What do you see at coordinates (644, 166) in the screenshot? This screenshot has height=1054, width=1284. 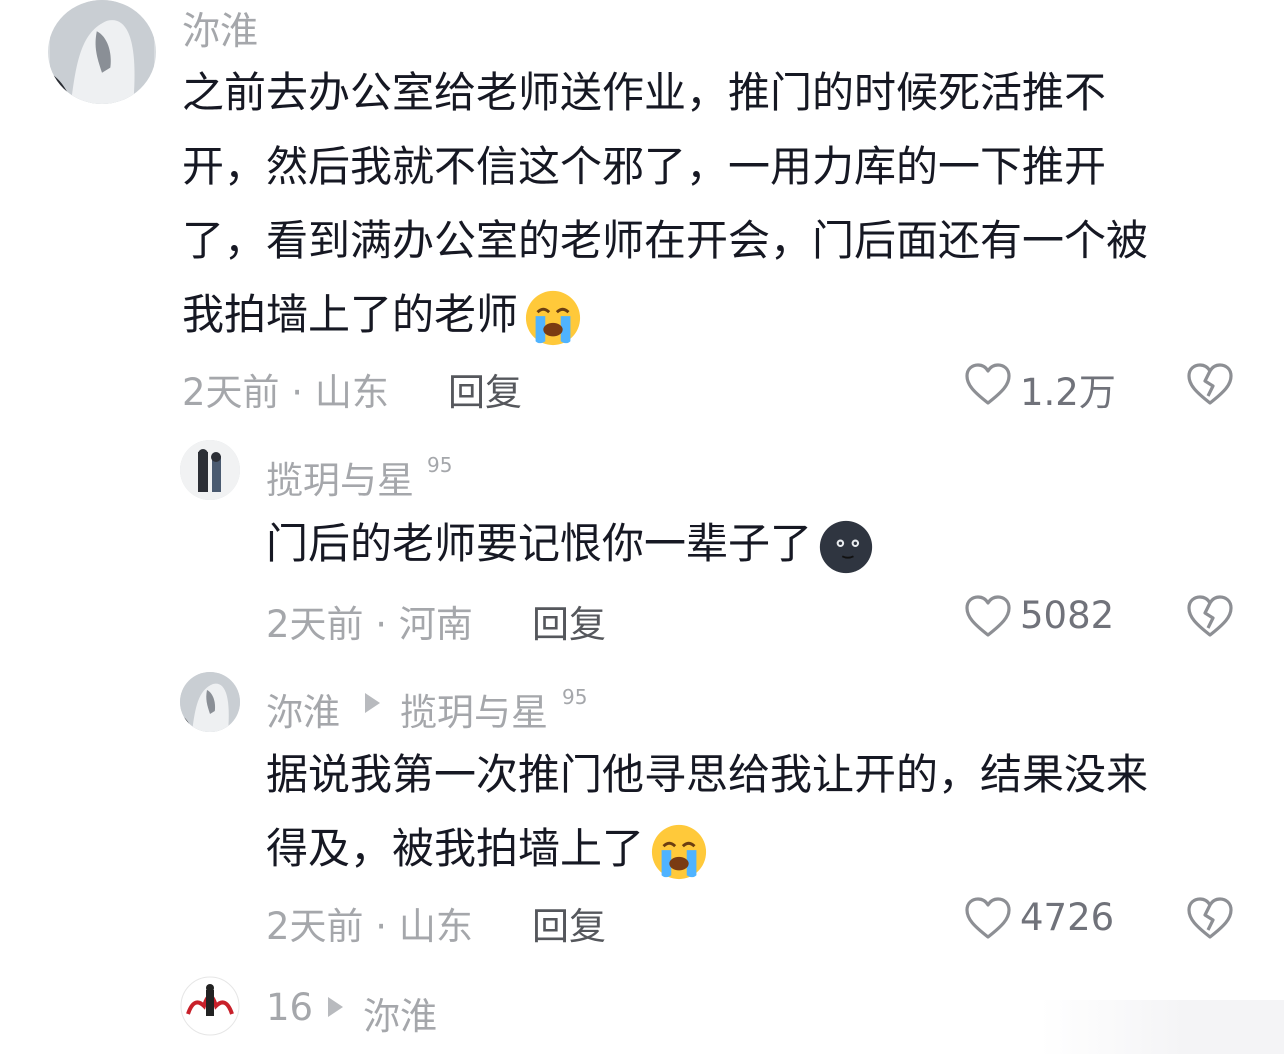 I see `comment-line: 开，然后我就不信这个邪了，一用力库的一下推开` at bounding box center [644, 166].